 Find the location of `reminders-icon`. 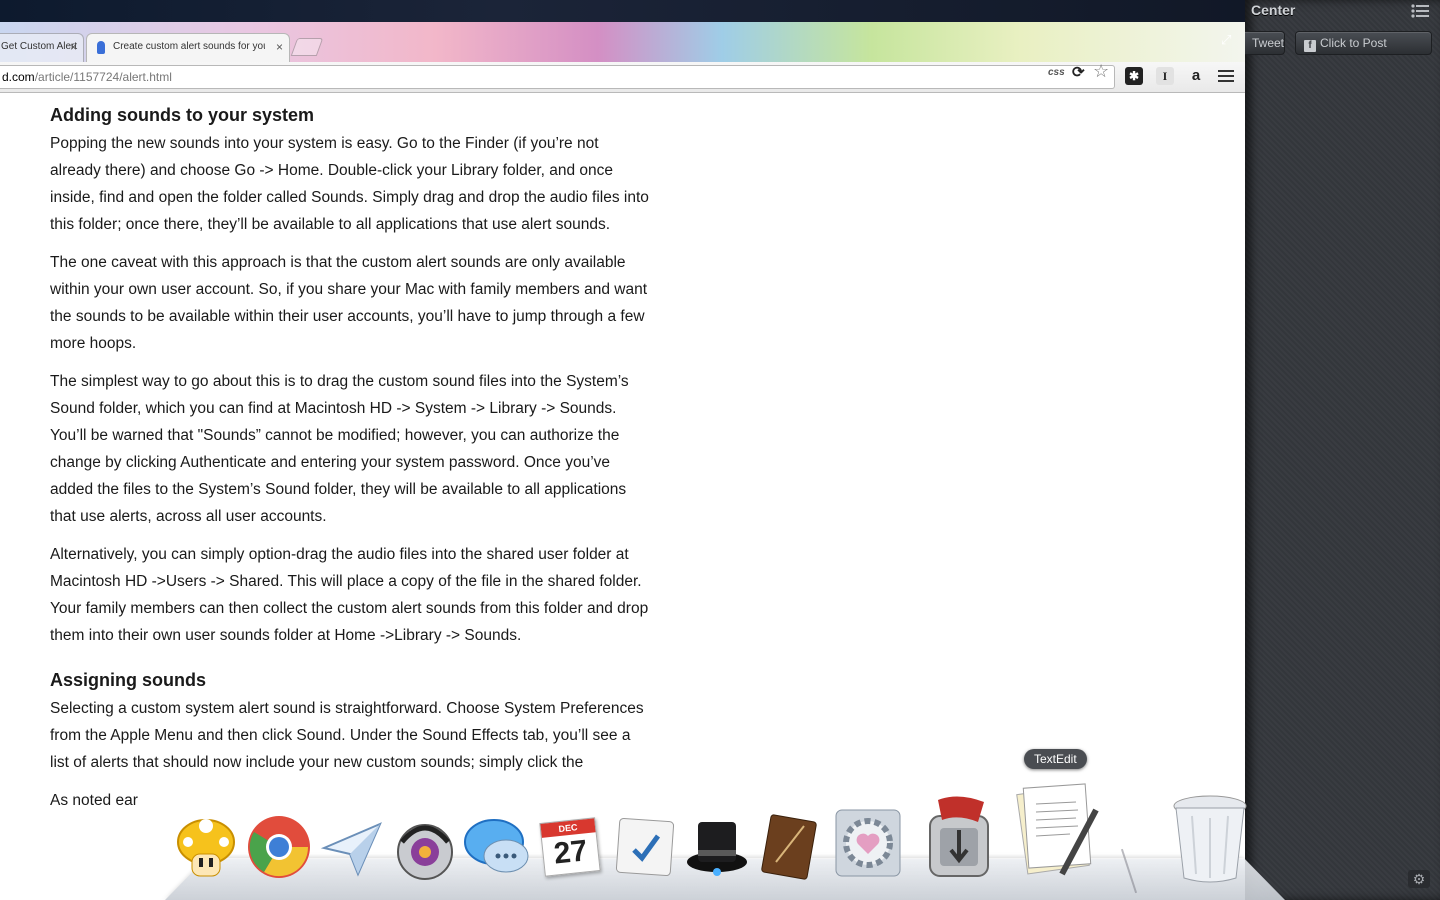

reminders-icon is located at coordinates (645, 847).